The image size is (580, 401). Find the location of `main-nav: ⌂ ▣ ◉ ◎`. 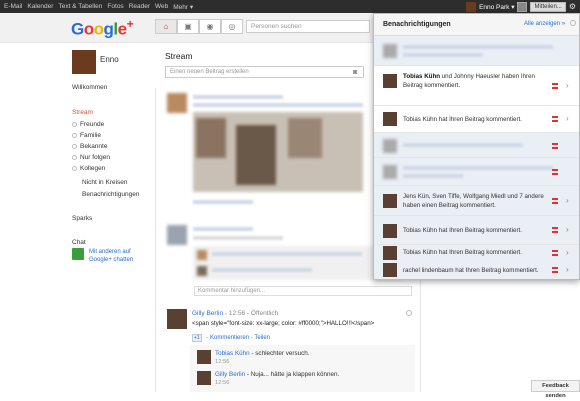

main-nav: ⌂ ▣ ◉ ◎ is located at coordinates (199, 26).